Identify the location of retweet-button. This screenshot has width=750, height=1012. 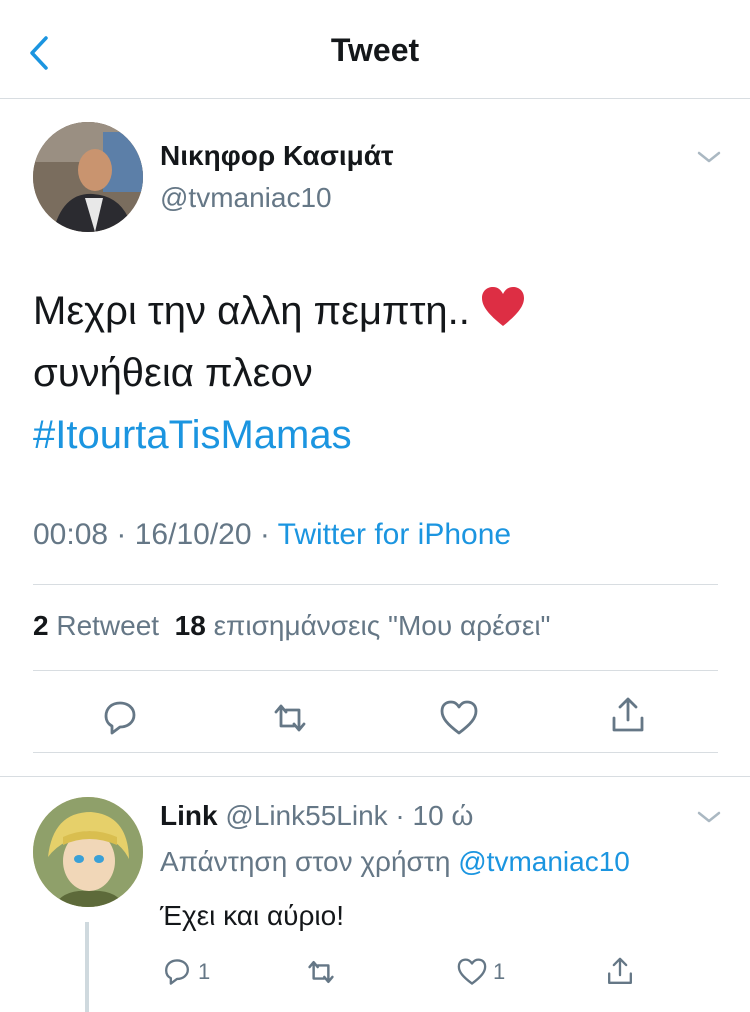
(290, 718).